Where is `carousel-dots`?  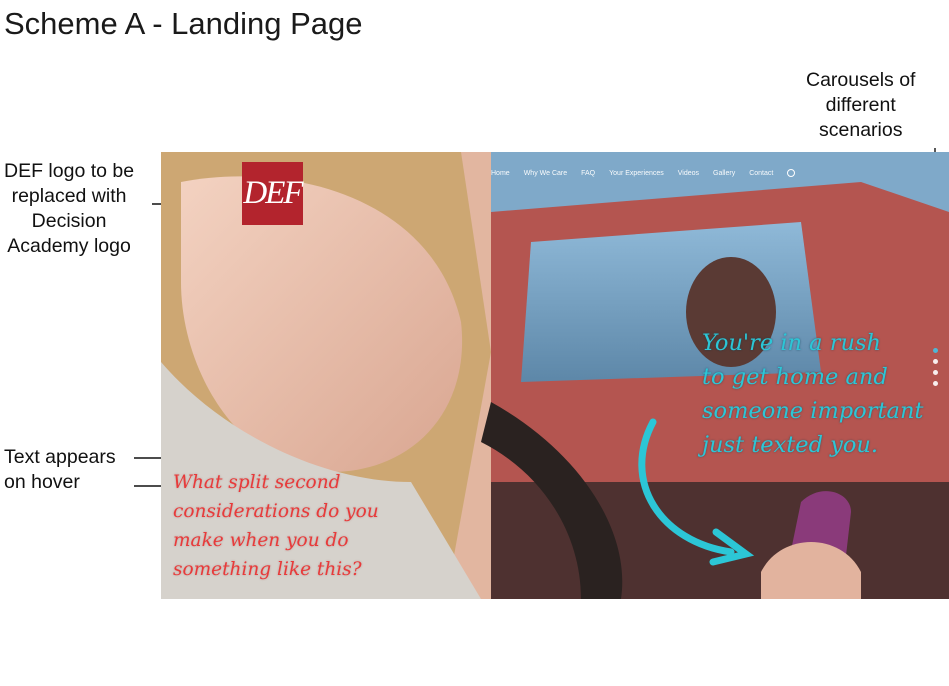 carousel-dots is located at coordinates (935, 367).